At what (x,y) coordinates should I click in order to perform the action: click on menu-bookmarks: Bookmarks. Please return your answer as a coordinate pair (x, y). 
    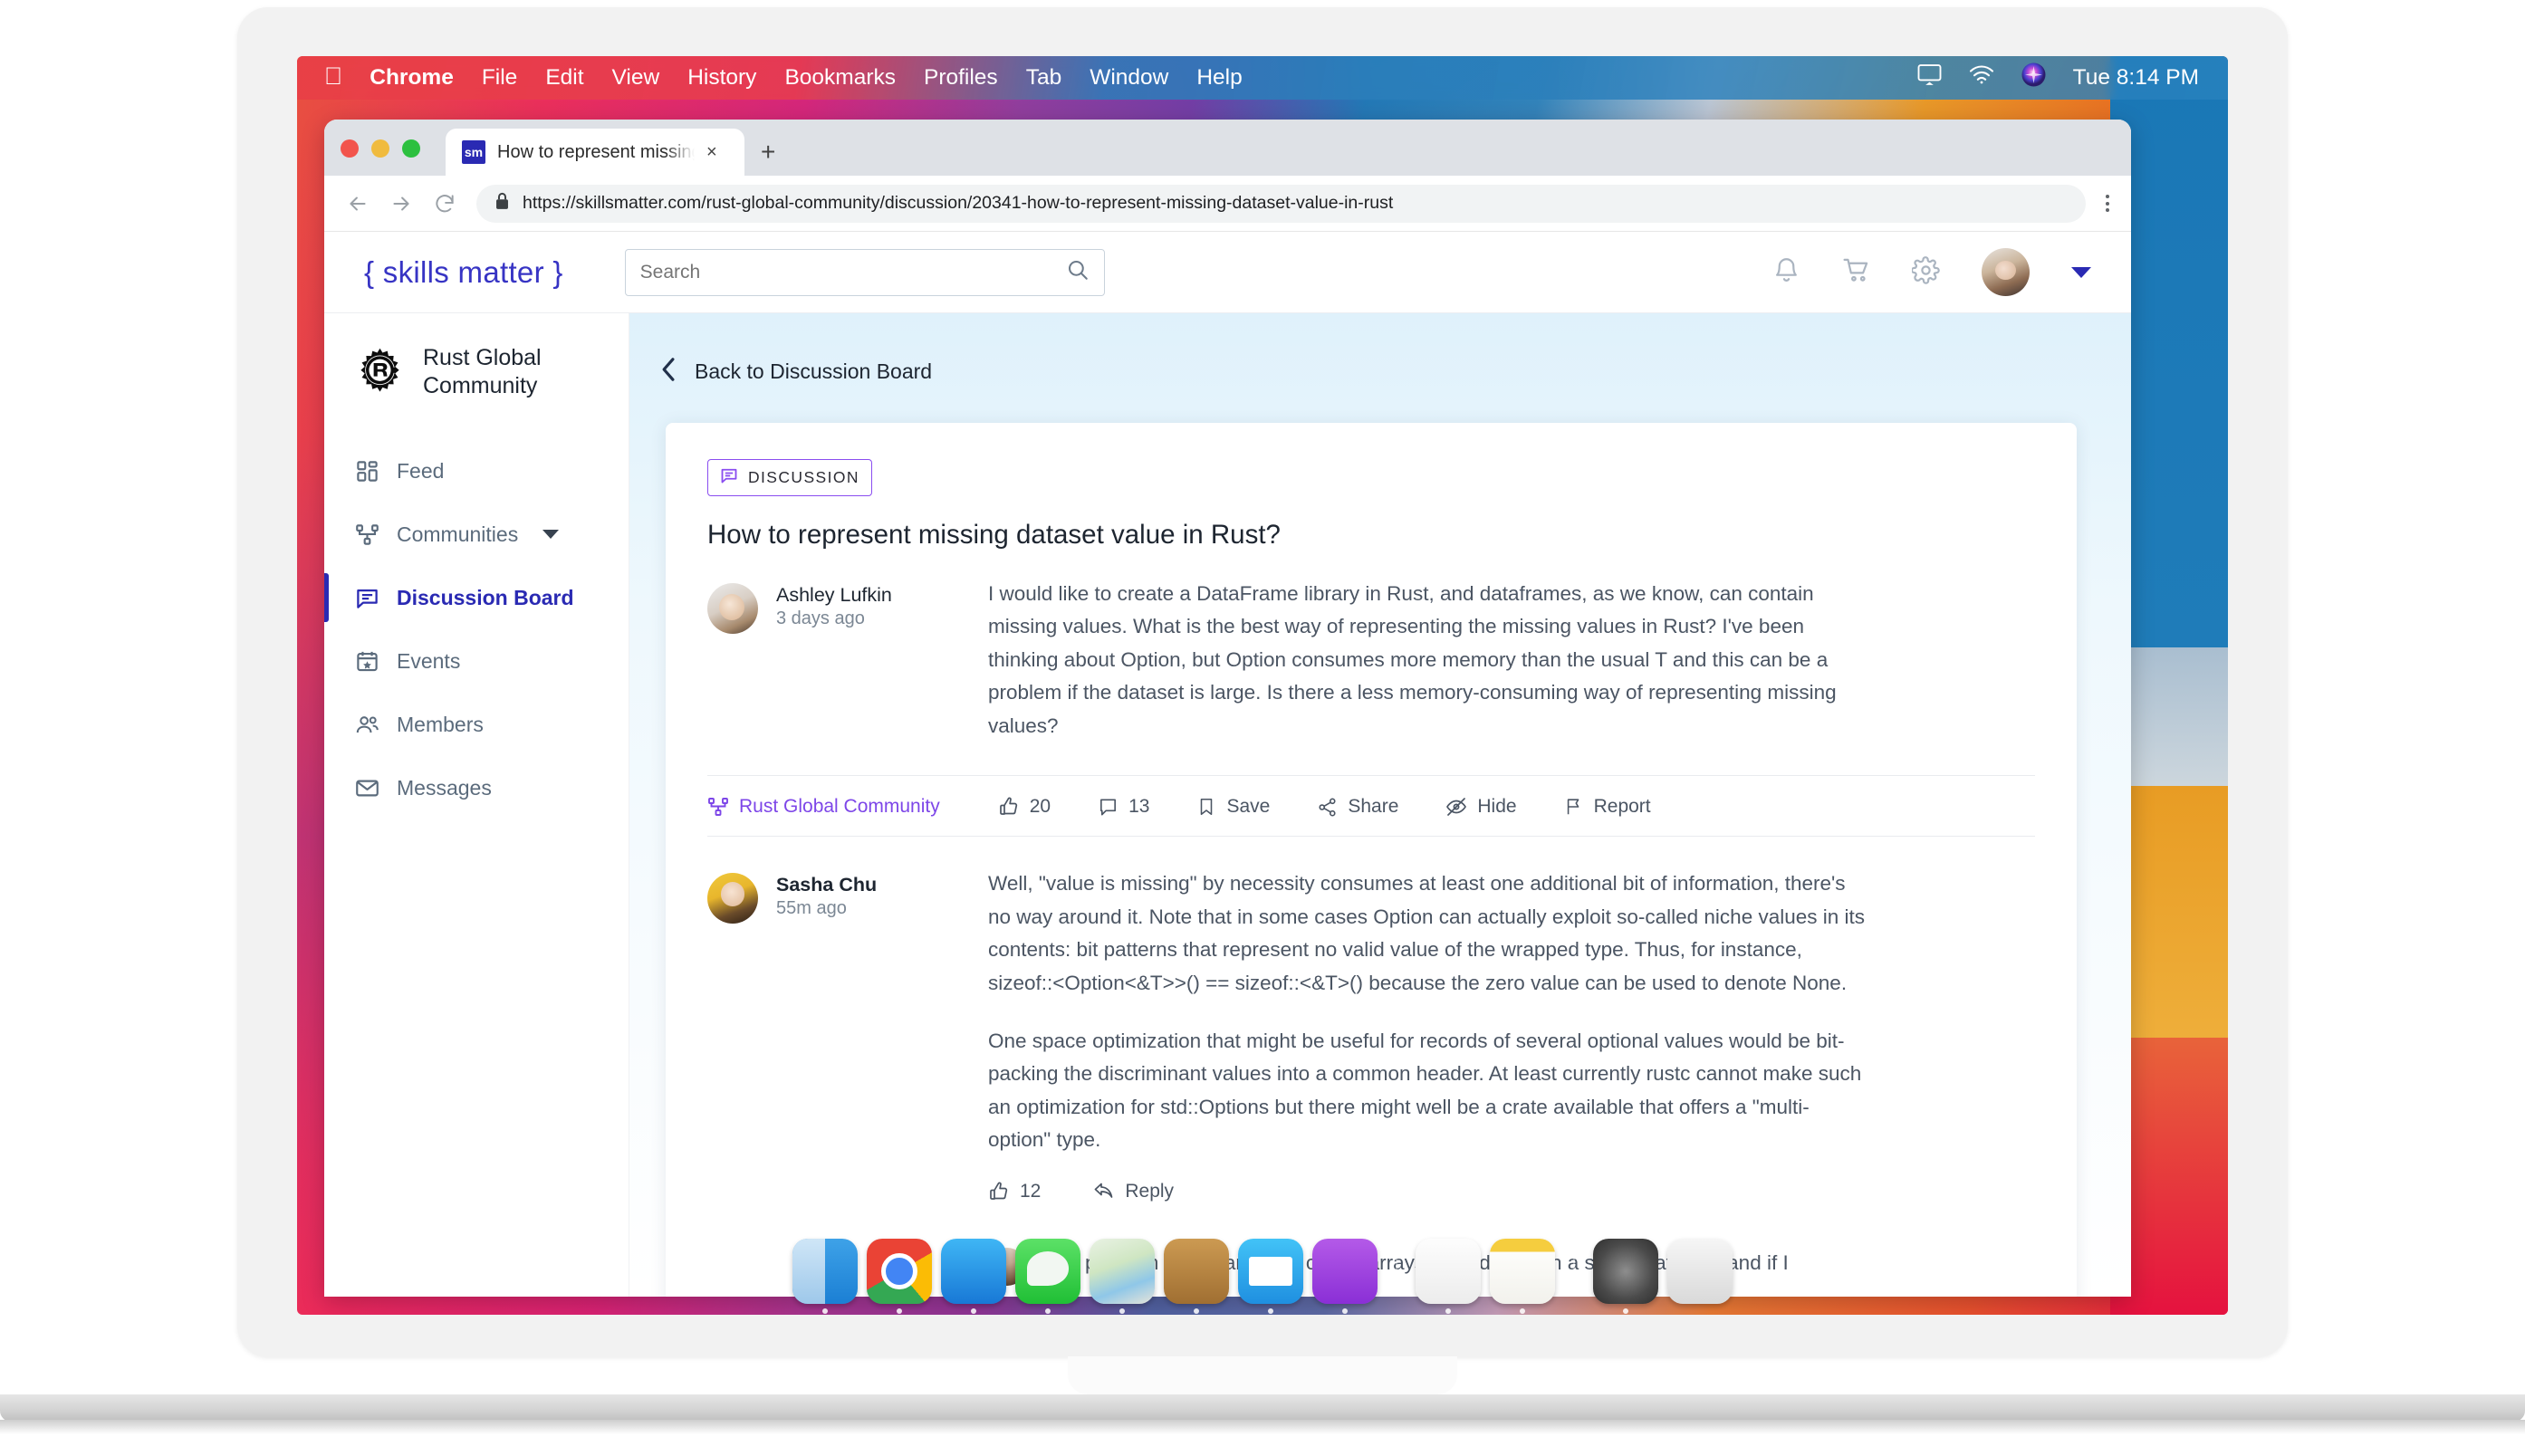
    Looking at the image, I should click on (840, 78).